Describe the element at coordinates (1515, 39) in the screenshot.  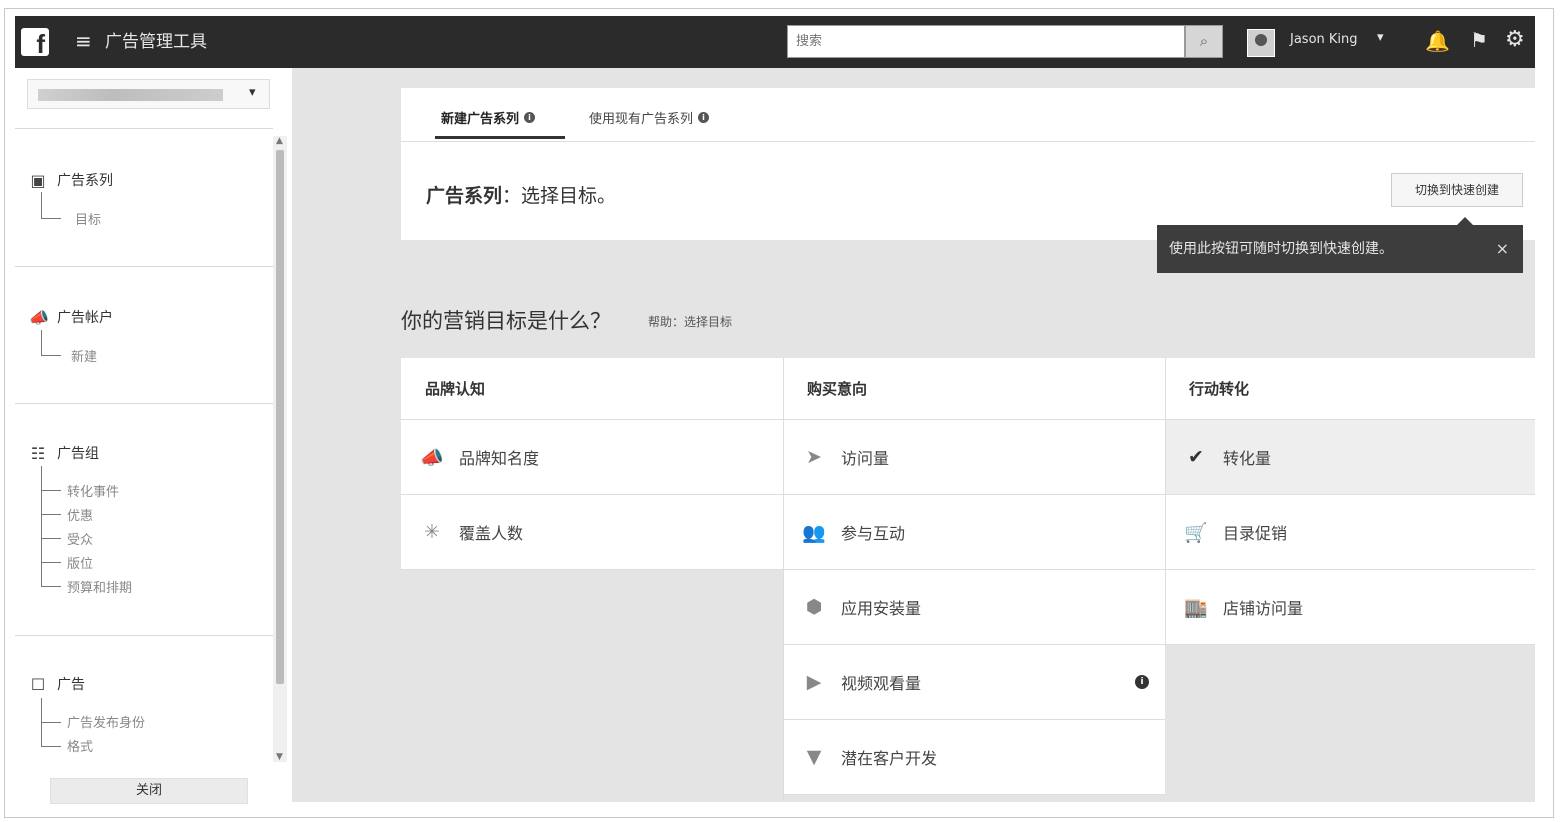
I see `gear-icon: ⚙` at that location.